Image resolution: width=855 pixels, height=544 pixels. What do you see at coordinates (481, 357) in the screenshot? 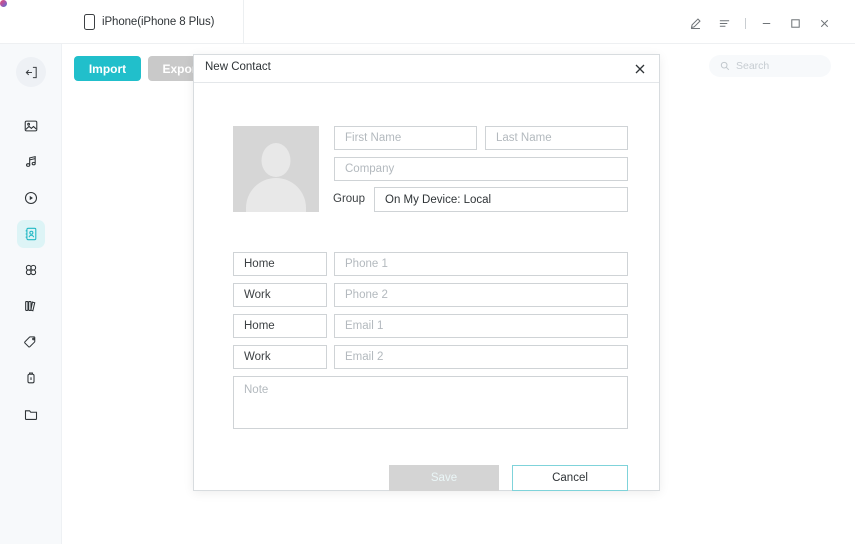
I see `email-2-input: Email 2` at bounding box center [481, 357].